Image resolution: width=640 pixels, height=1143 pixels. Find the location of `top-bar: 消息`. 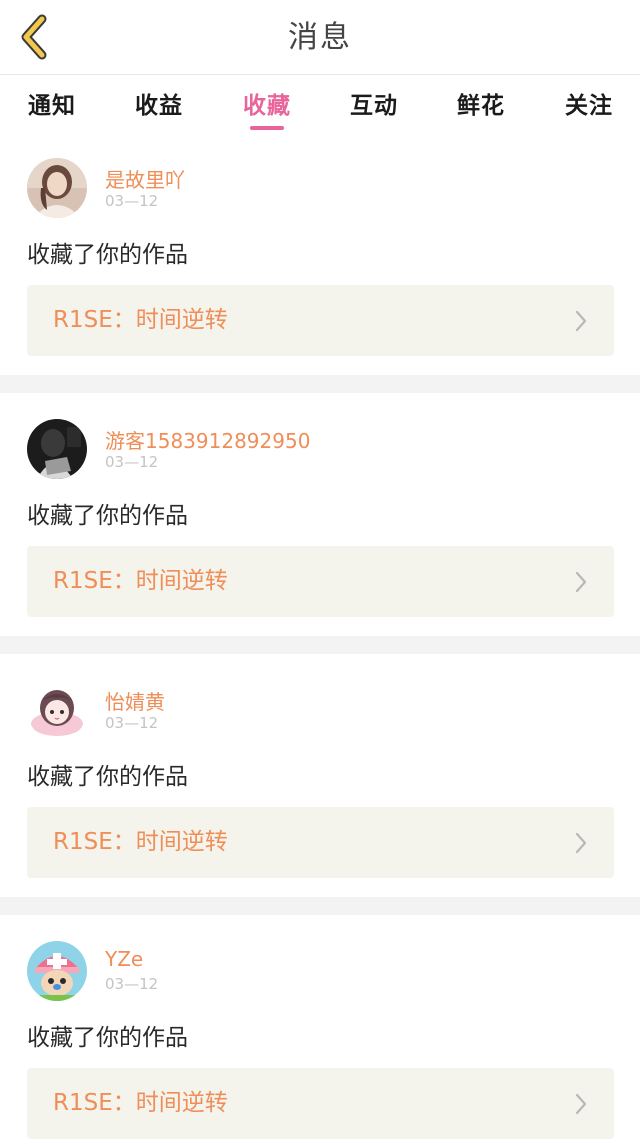

top-bar: 消息 is located at coordinates (320, 37).